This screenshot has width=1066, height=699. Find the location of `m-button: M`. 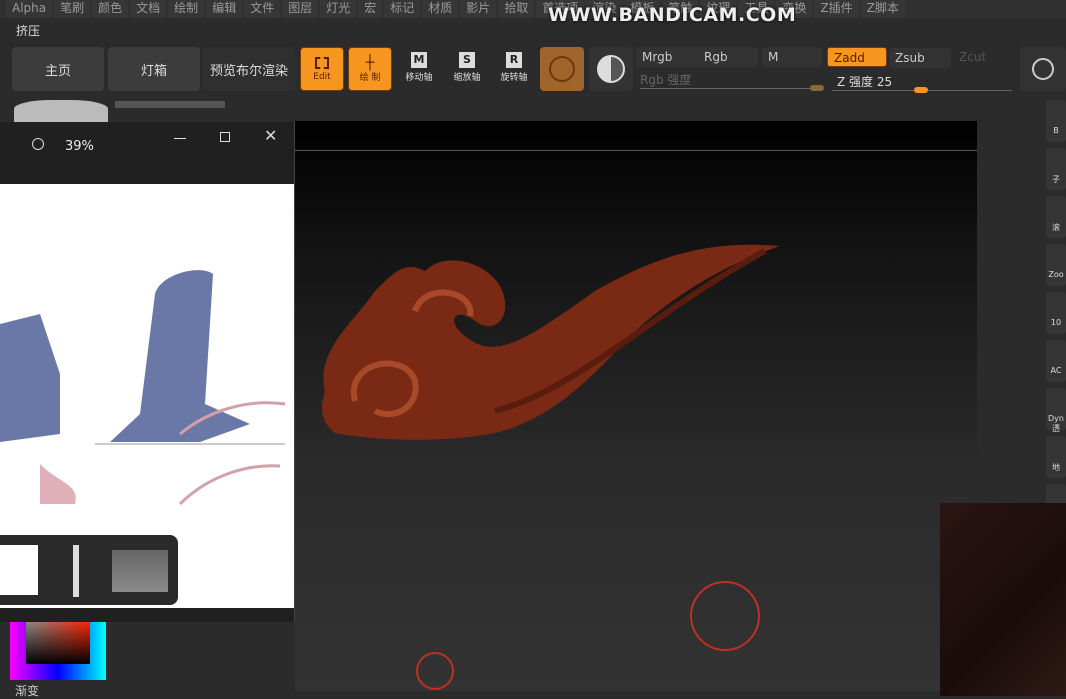

m-button: M is located at coordinates (792, 57).